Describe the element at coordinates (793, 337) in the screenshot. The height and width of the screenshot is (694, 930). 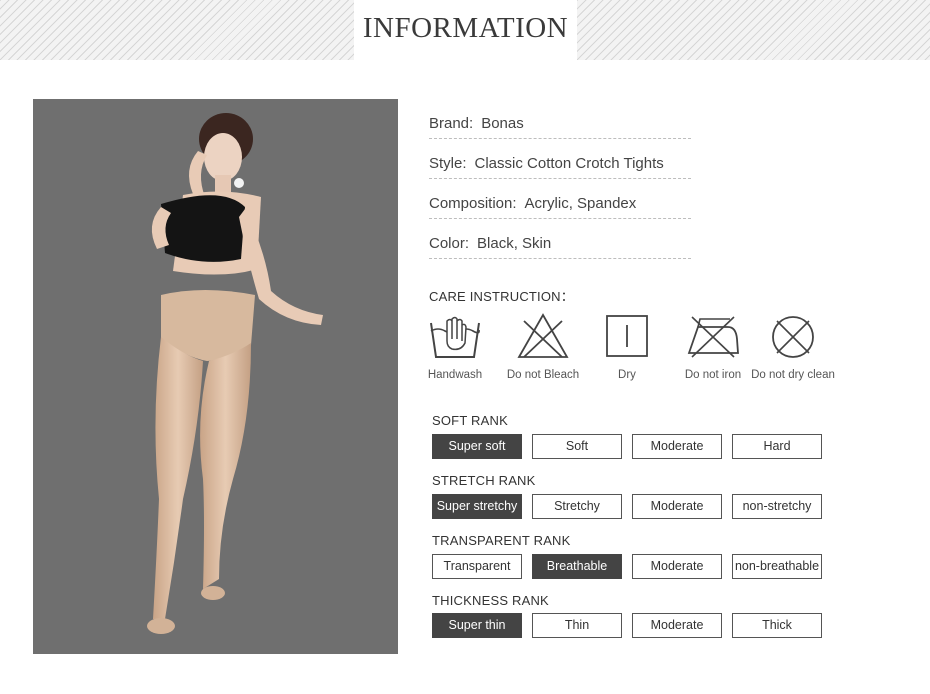
I see `do-not-dry-clean-icon` at that location.